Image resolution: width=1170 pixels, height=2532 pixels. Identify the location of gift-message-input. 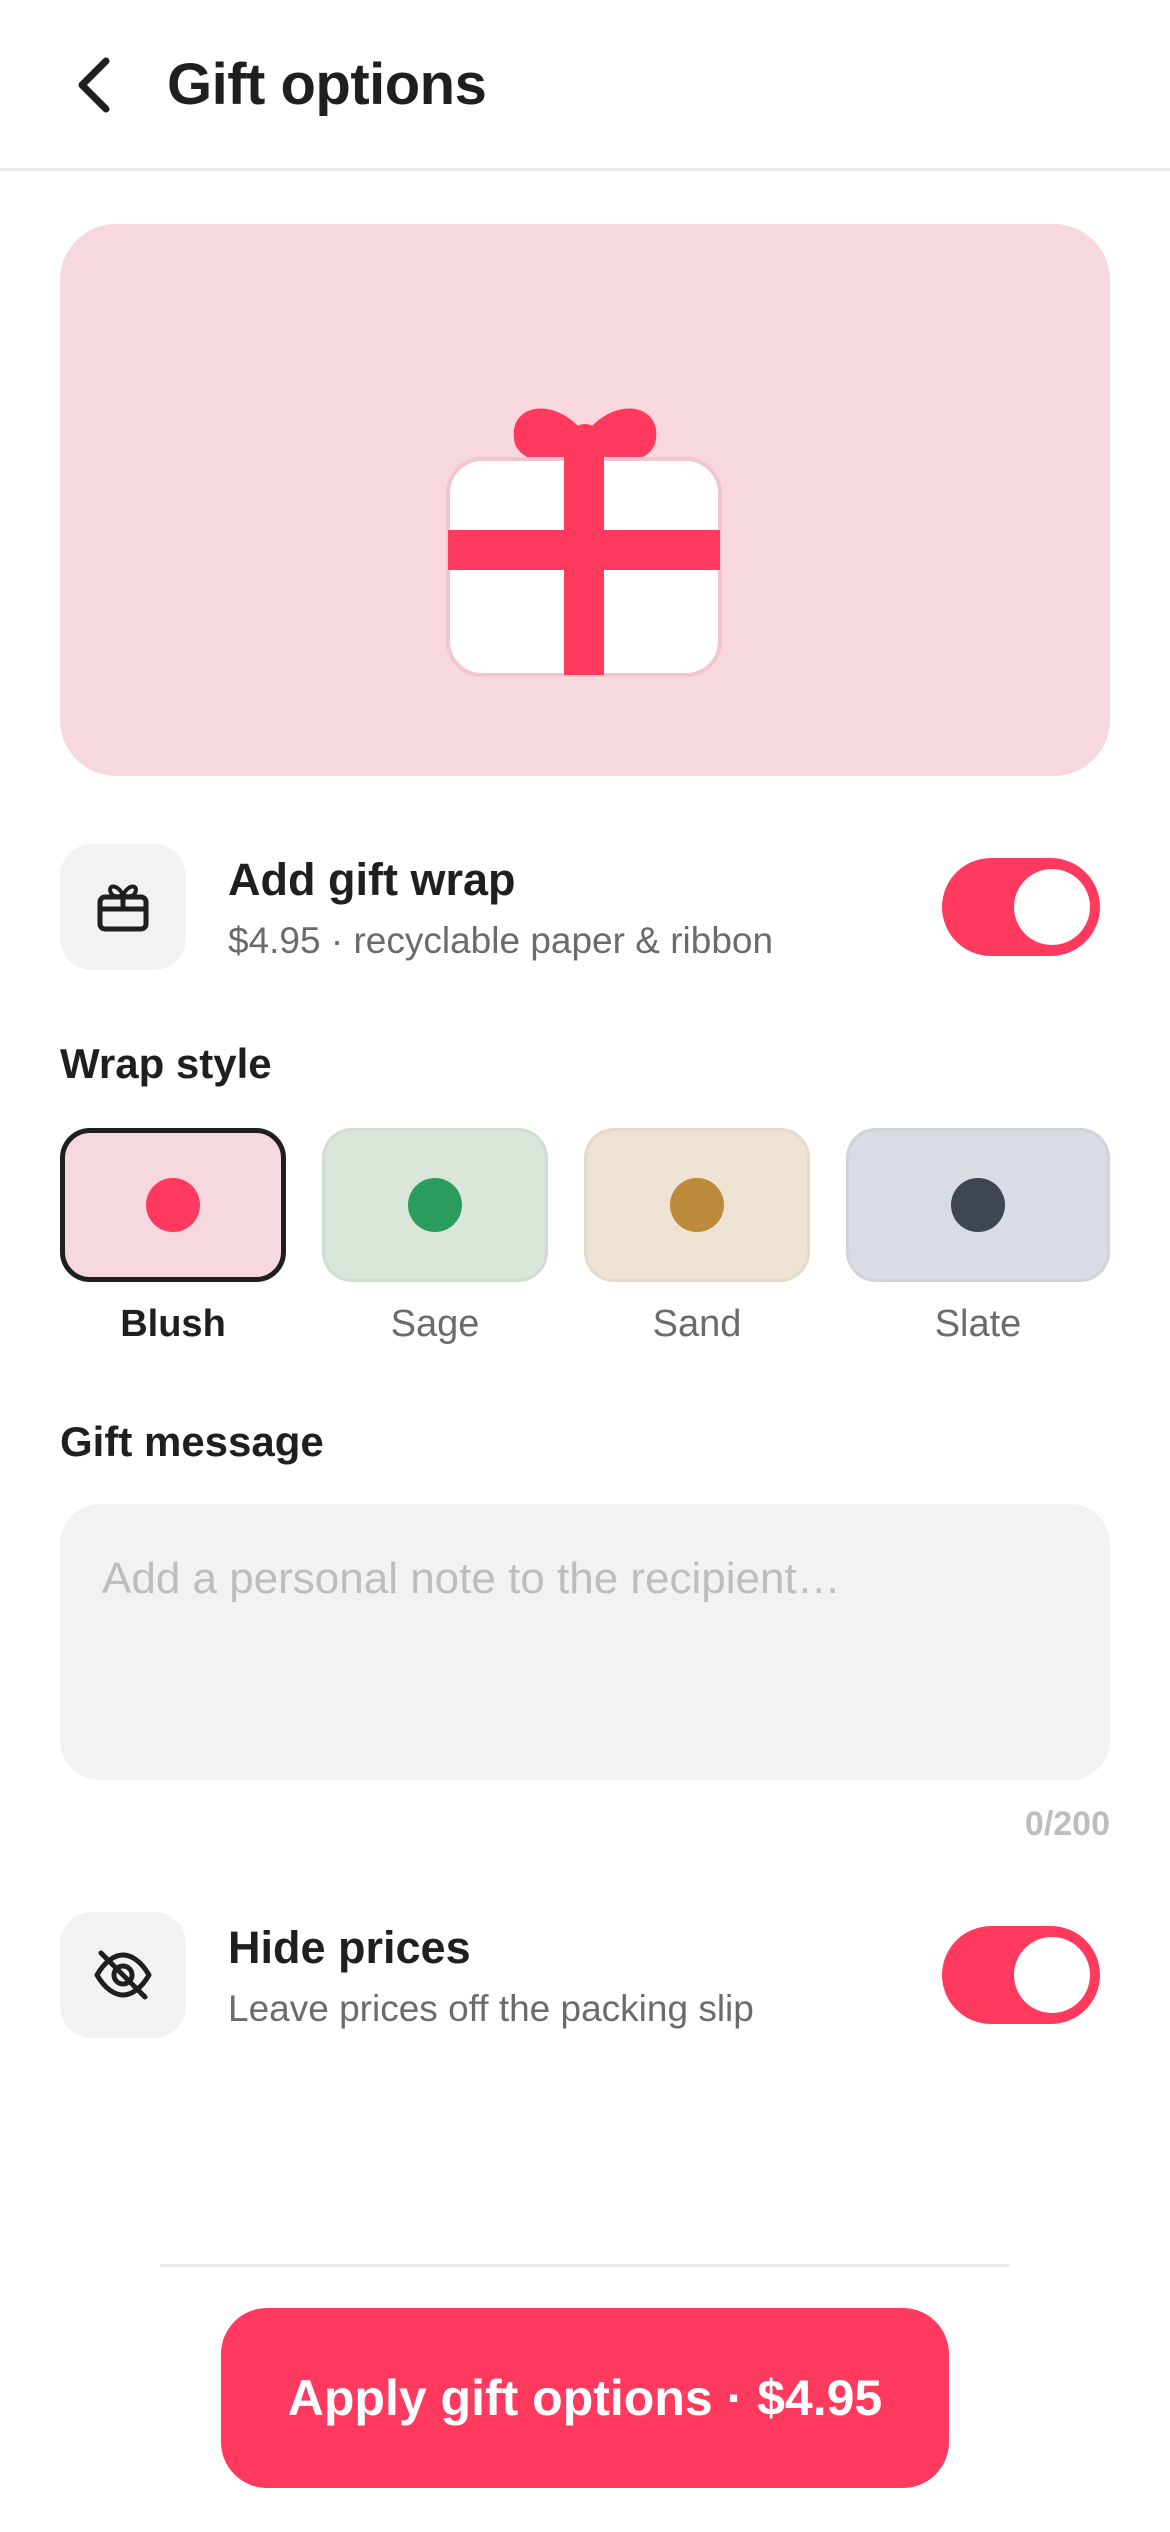
(585, 1642).